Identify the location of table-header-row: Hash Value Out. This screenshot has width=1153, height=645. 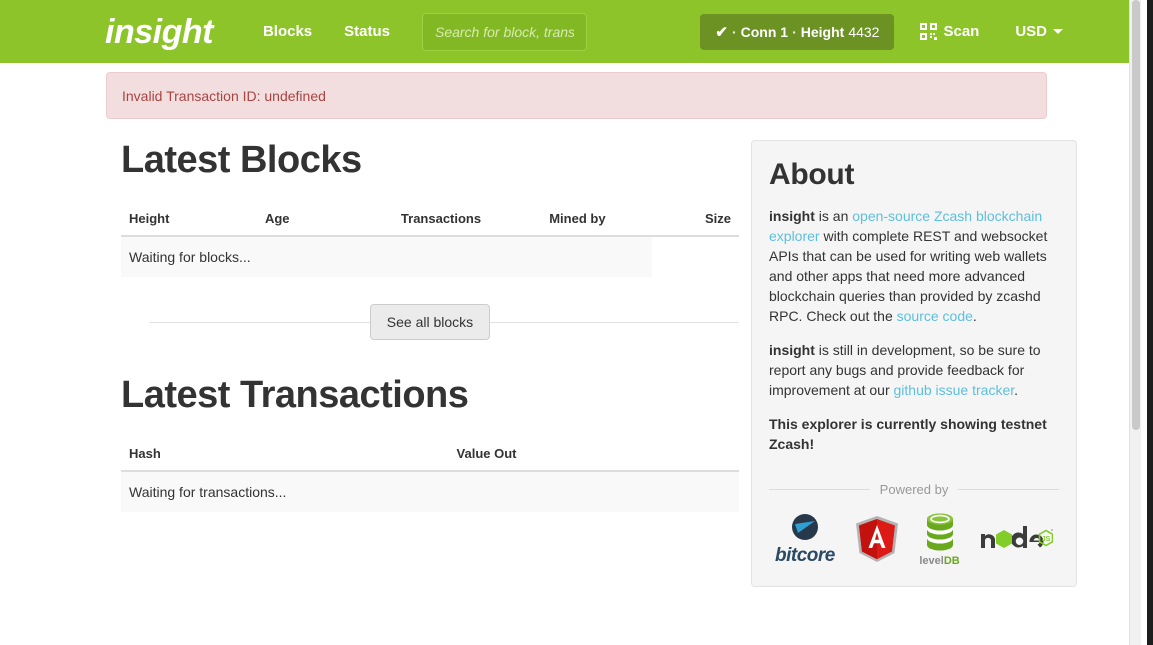
(430, 454).